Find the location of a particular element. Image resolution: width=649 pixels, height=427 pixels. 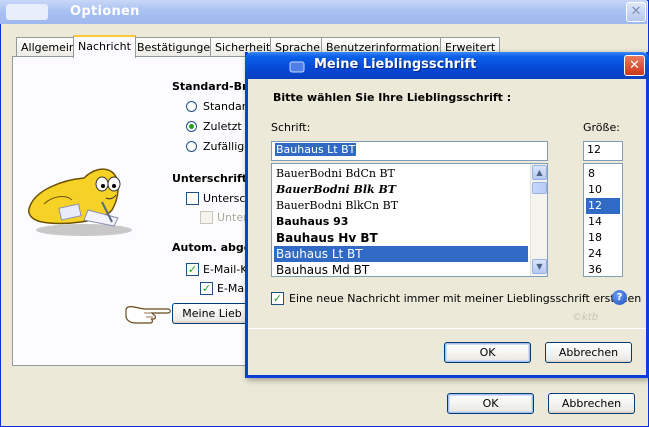

signature-sub-checkbox is located at coordinates (206, 217).